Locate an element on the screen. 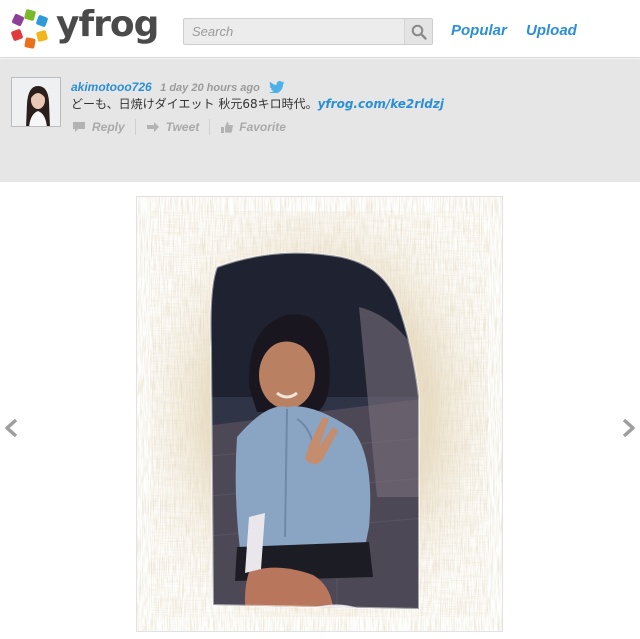  tweet-text: どーも、日焼けダイエット 秋元68キロ時代。yfrog.com/ke2rldzj is located at coordinates (257, 103).